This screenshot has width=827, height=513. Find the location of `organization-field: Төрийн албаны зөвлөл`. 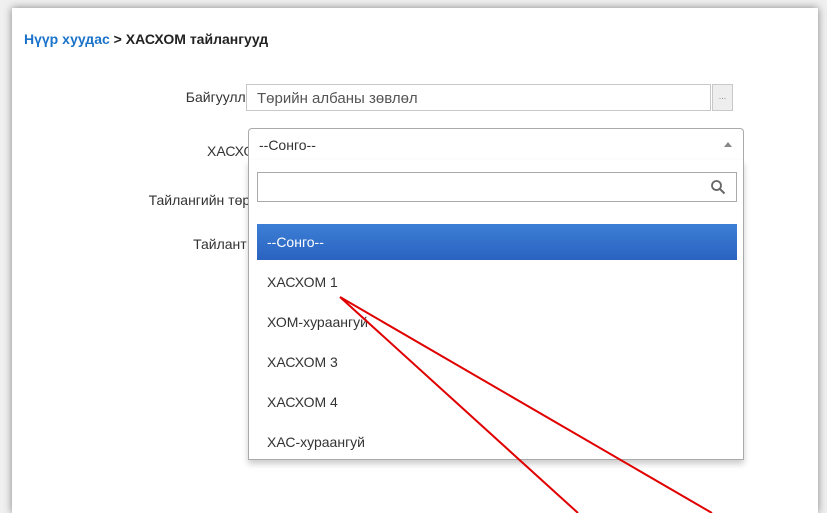

organization-field: Төрийн албаны зөвлөл is located at coordinates (478, 97).